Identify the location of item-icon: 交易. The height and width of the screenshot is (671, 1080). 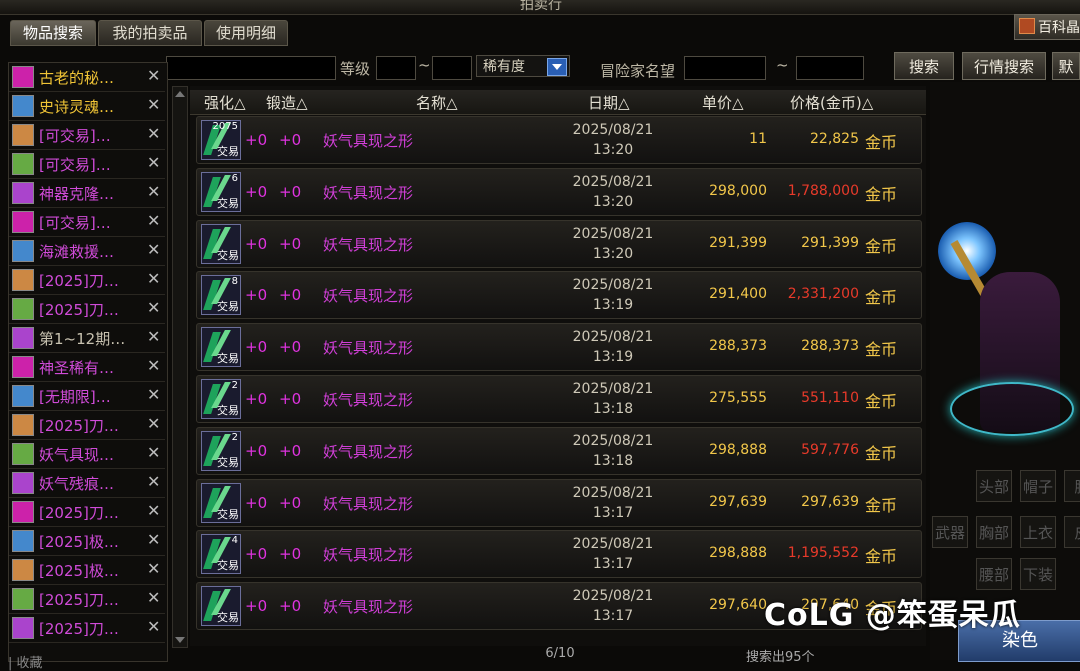
(221, 606).